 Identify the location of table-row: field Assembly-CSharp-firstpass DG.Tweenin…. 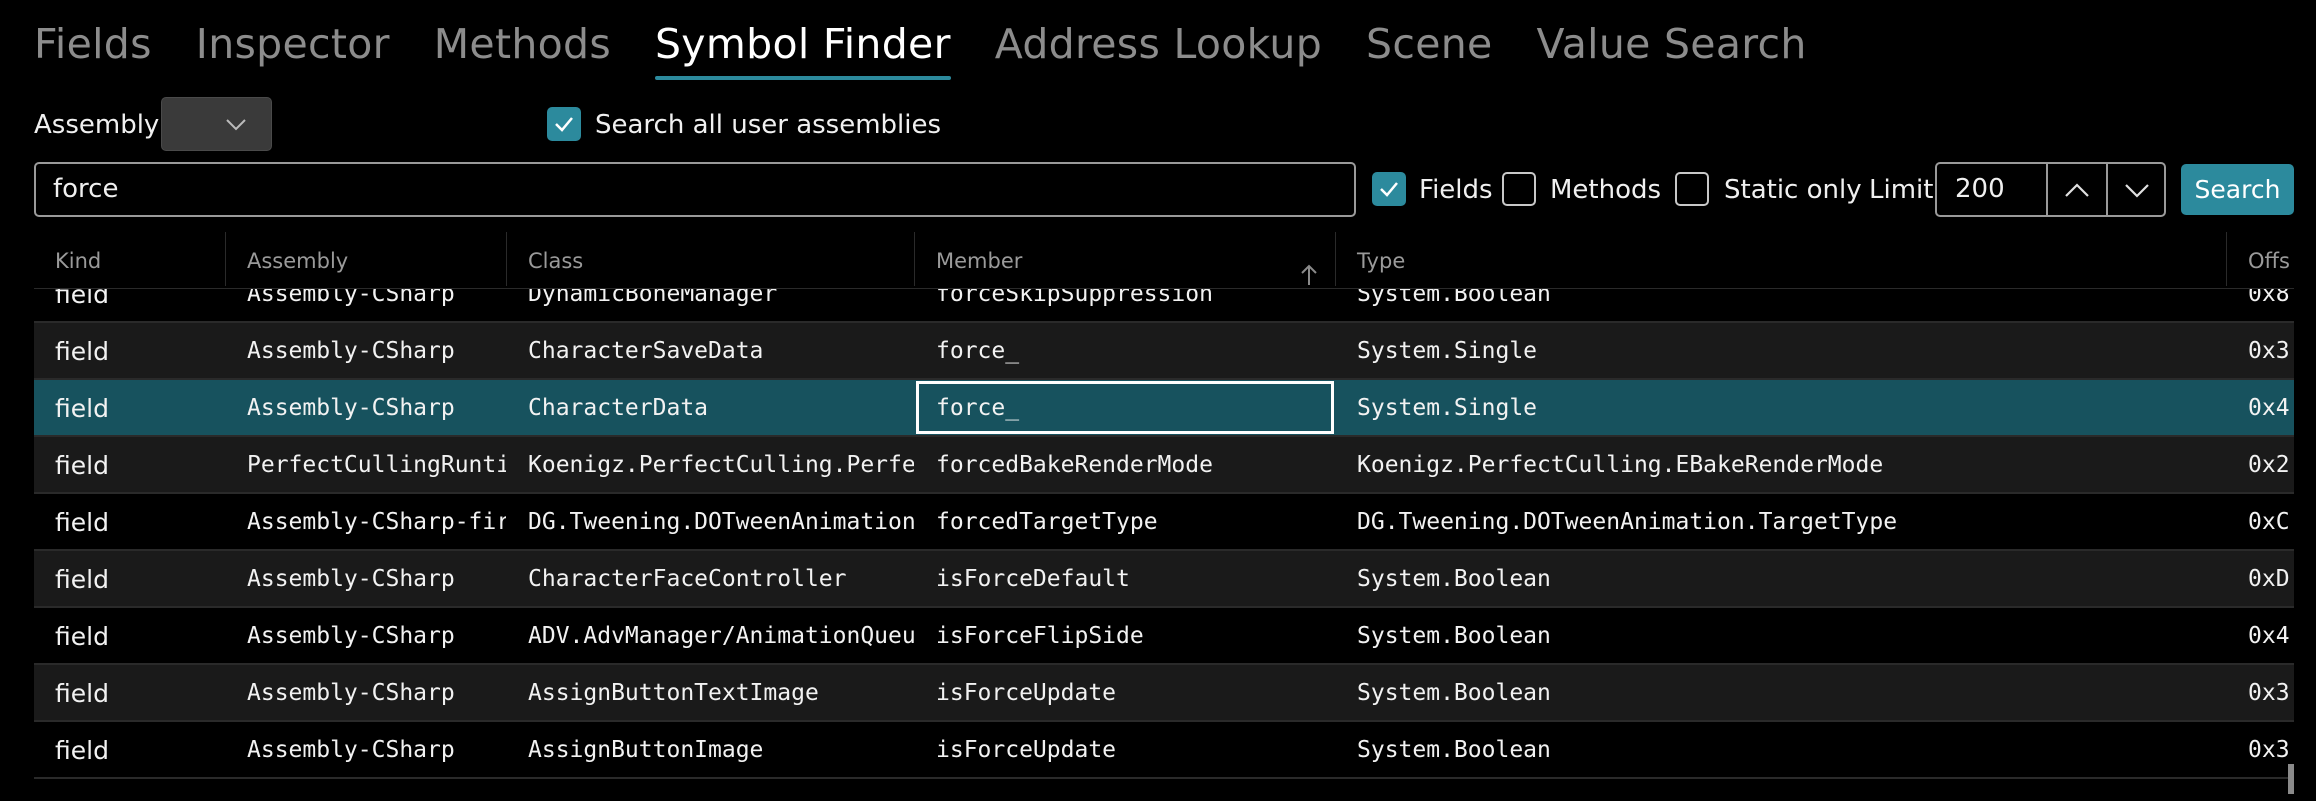
(1164, 522).